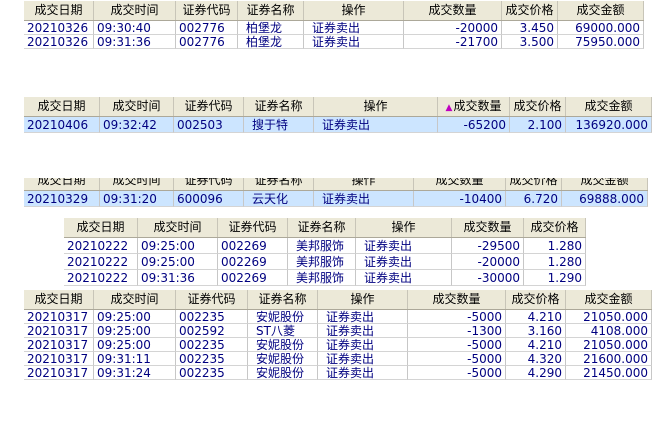 This screenshot has height=434, width=666. I want to click on column-header-label: 成交时间, so click(134, 299).